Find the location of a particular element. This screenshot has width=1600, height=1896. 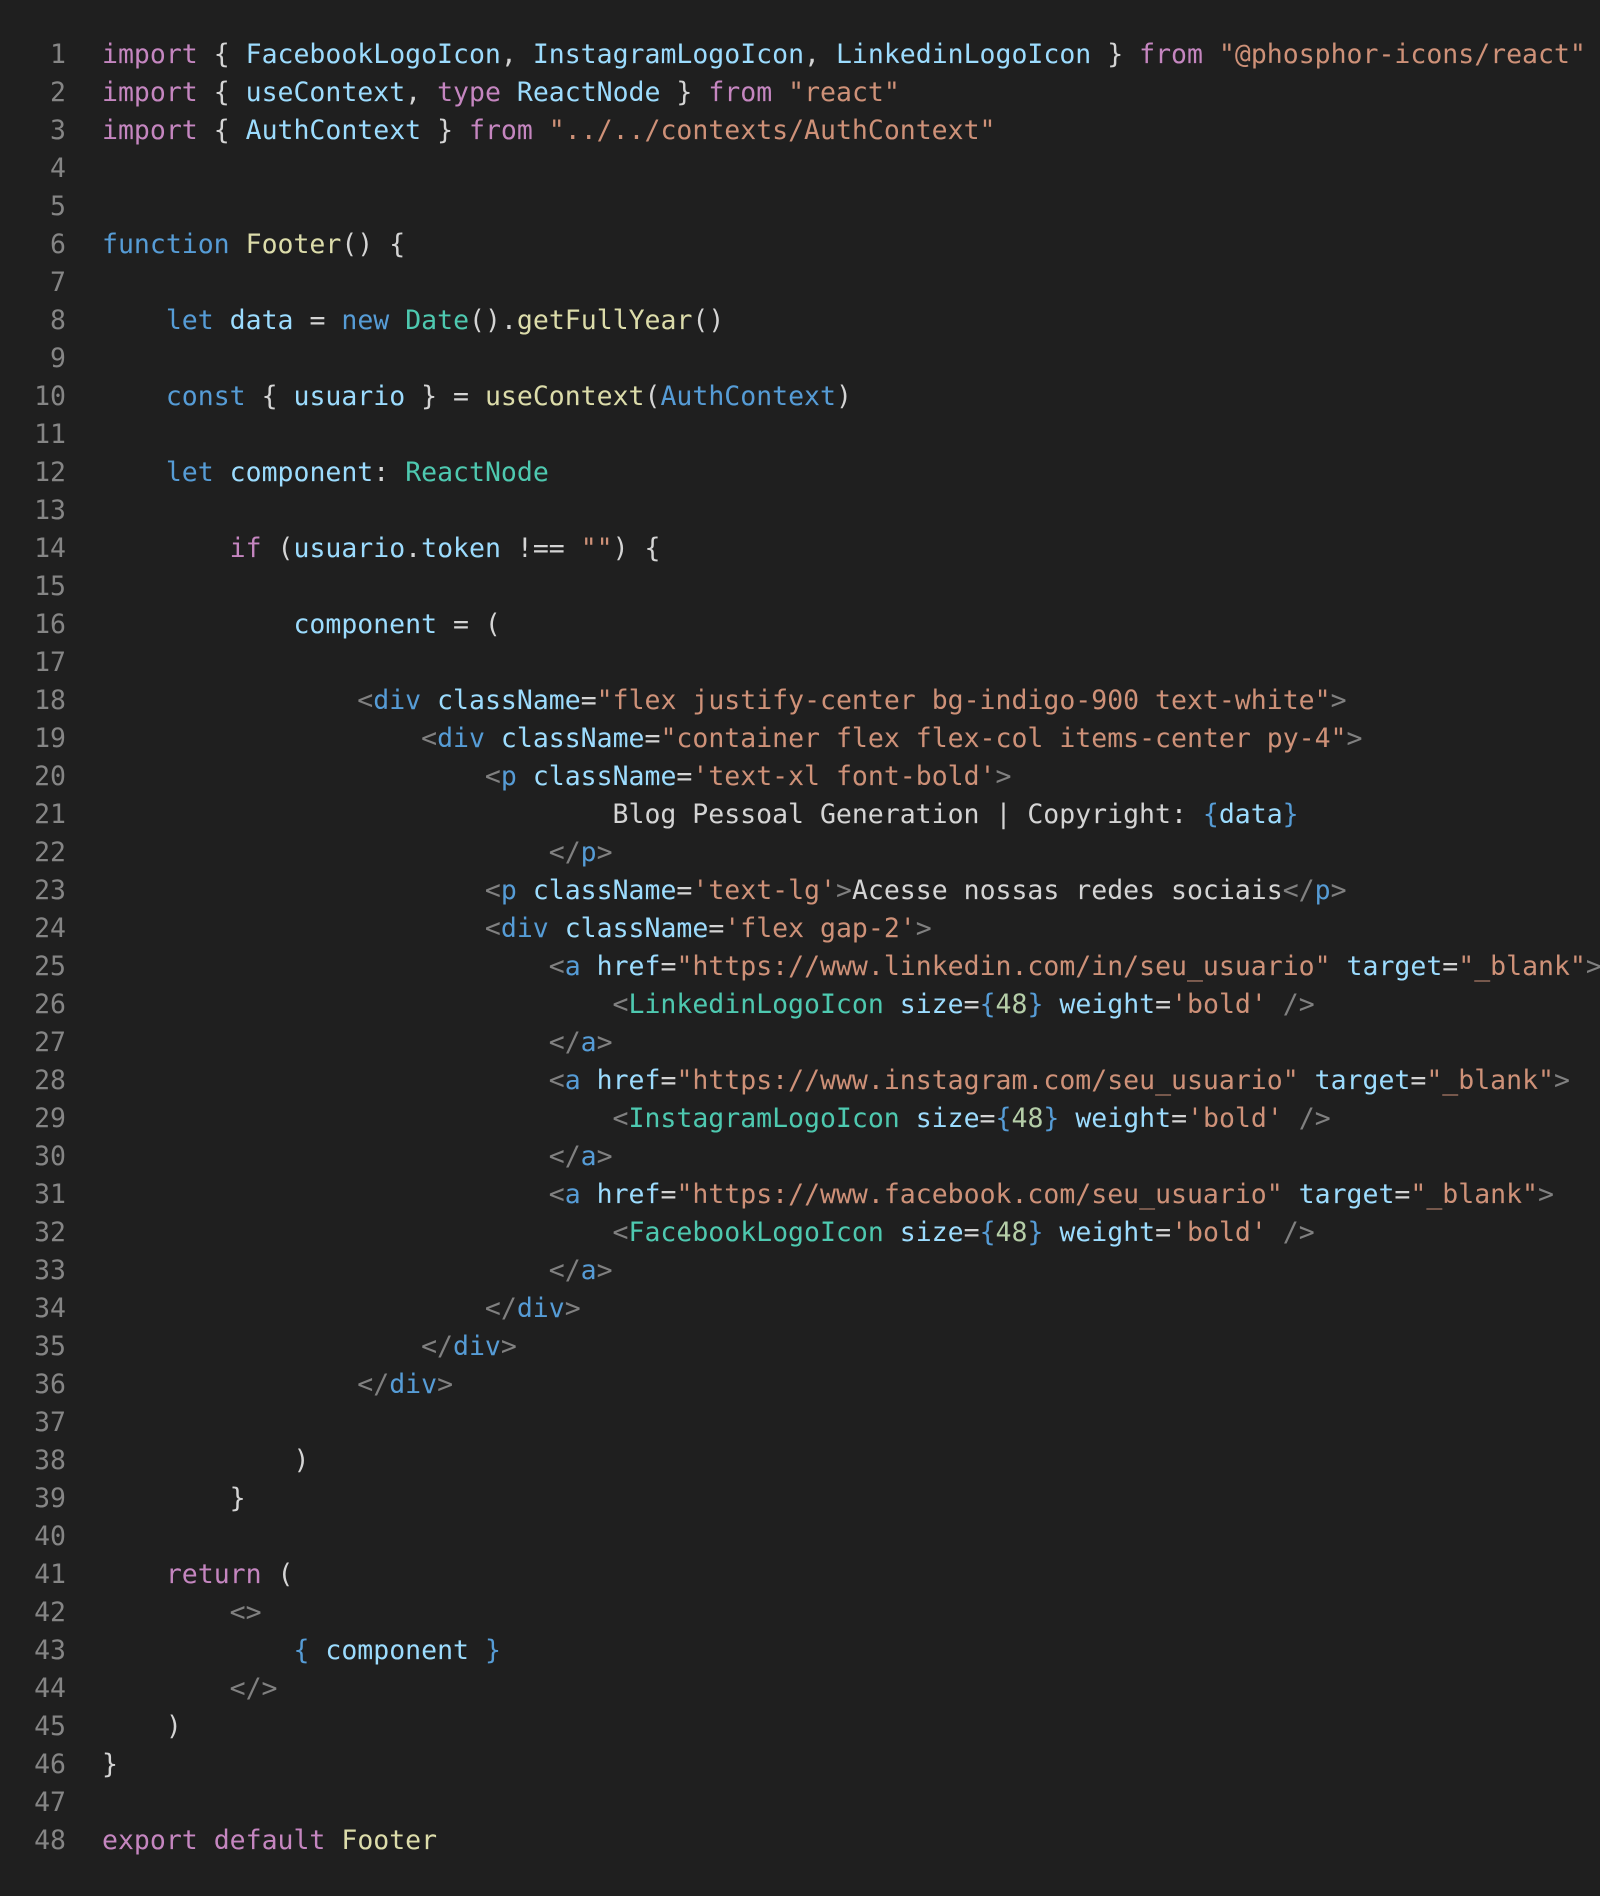

line-code: <p className='text-xl font-bold'> is located at coordinates (851, 777).